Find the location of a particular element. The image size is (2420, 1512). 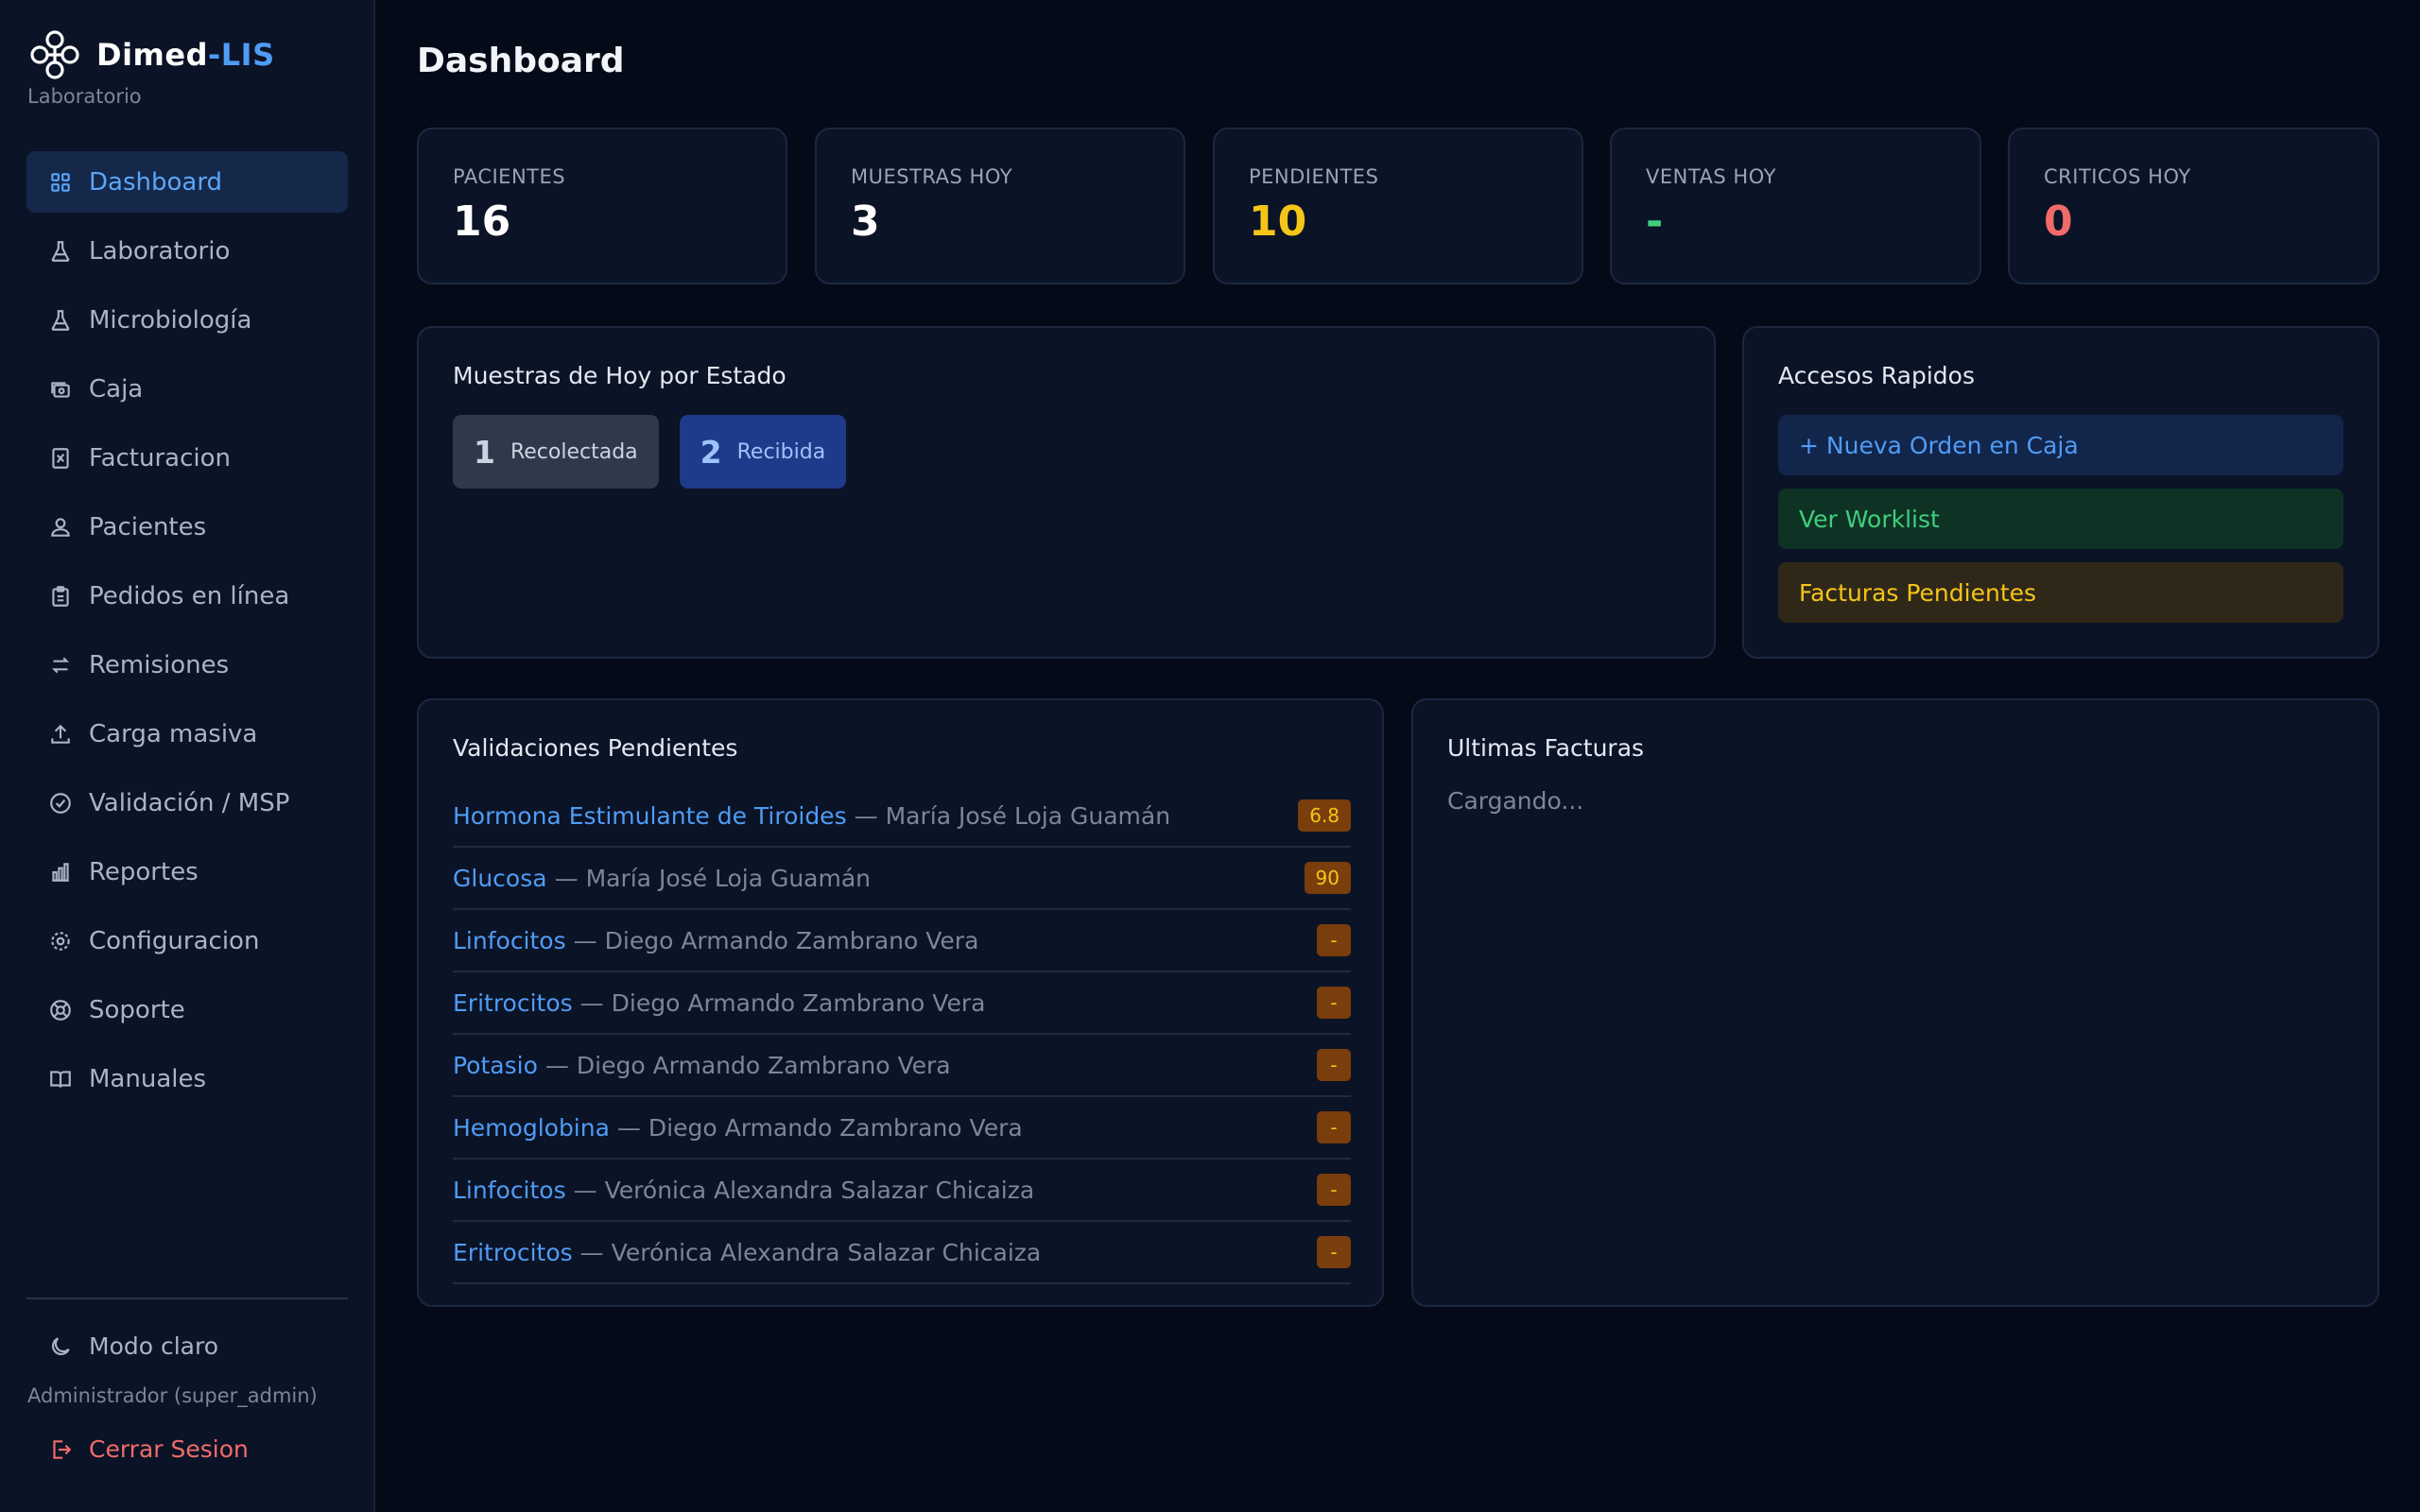

stat-card-pacientes: PACIENTES 16 is located at coordinates (602, 206).